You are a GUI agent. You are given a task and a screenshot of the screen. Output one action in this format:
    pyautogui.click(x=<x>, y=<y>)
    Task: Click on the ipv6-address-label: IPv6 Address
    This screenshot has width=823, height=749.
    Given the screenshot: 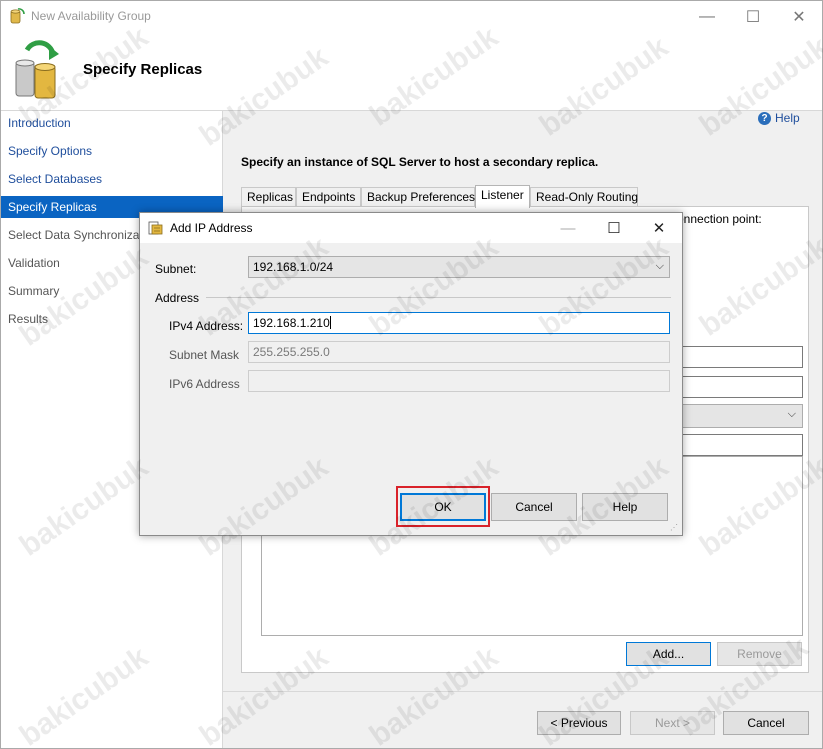 What is the action you would take?
    pyautogui.click(x=204, y=384)
    